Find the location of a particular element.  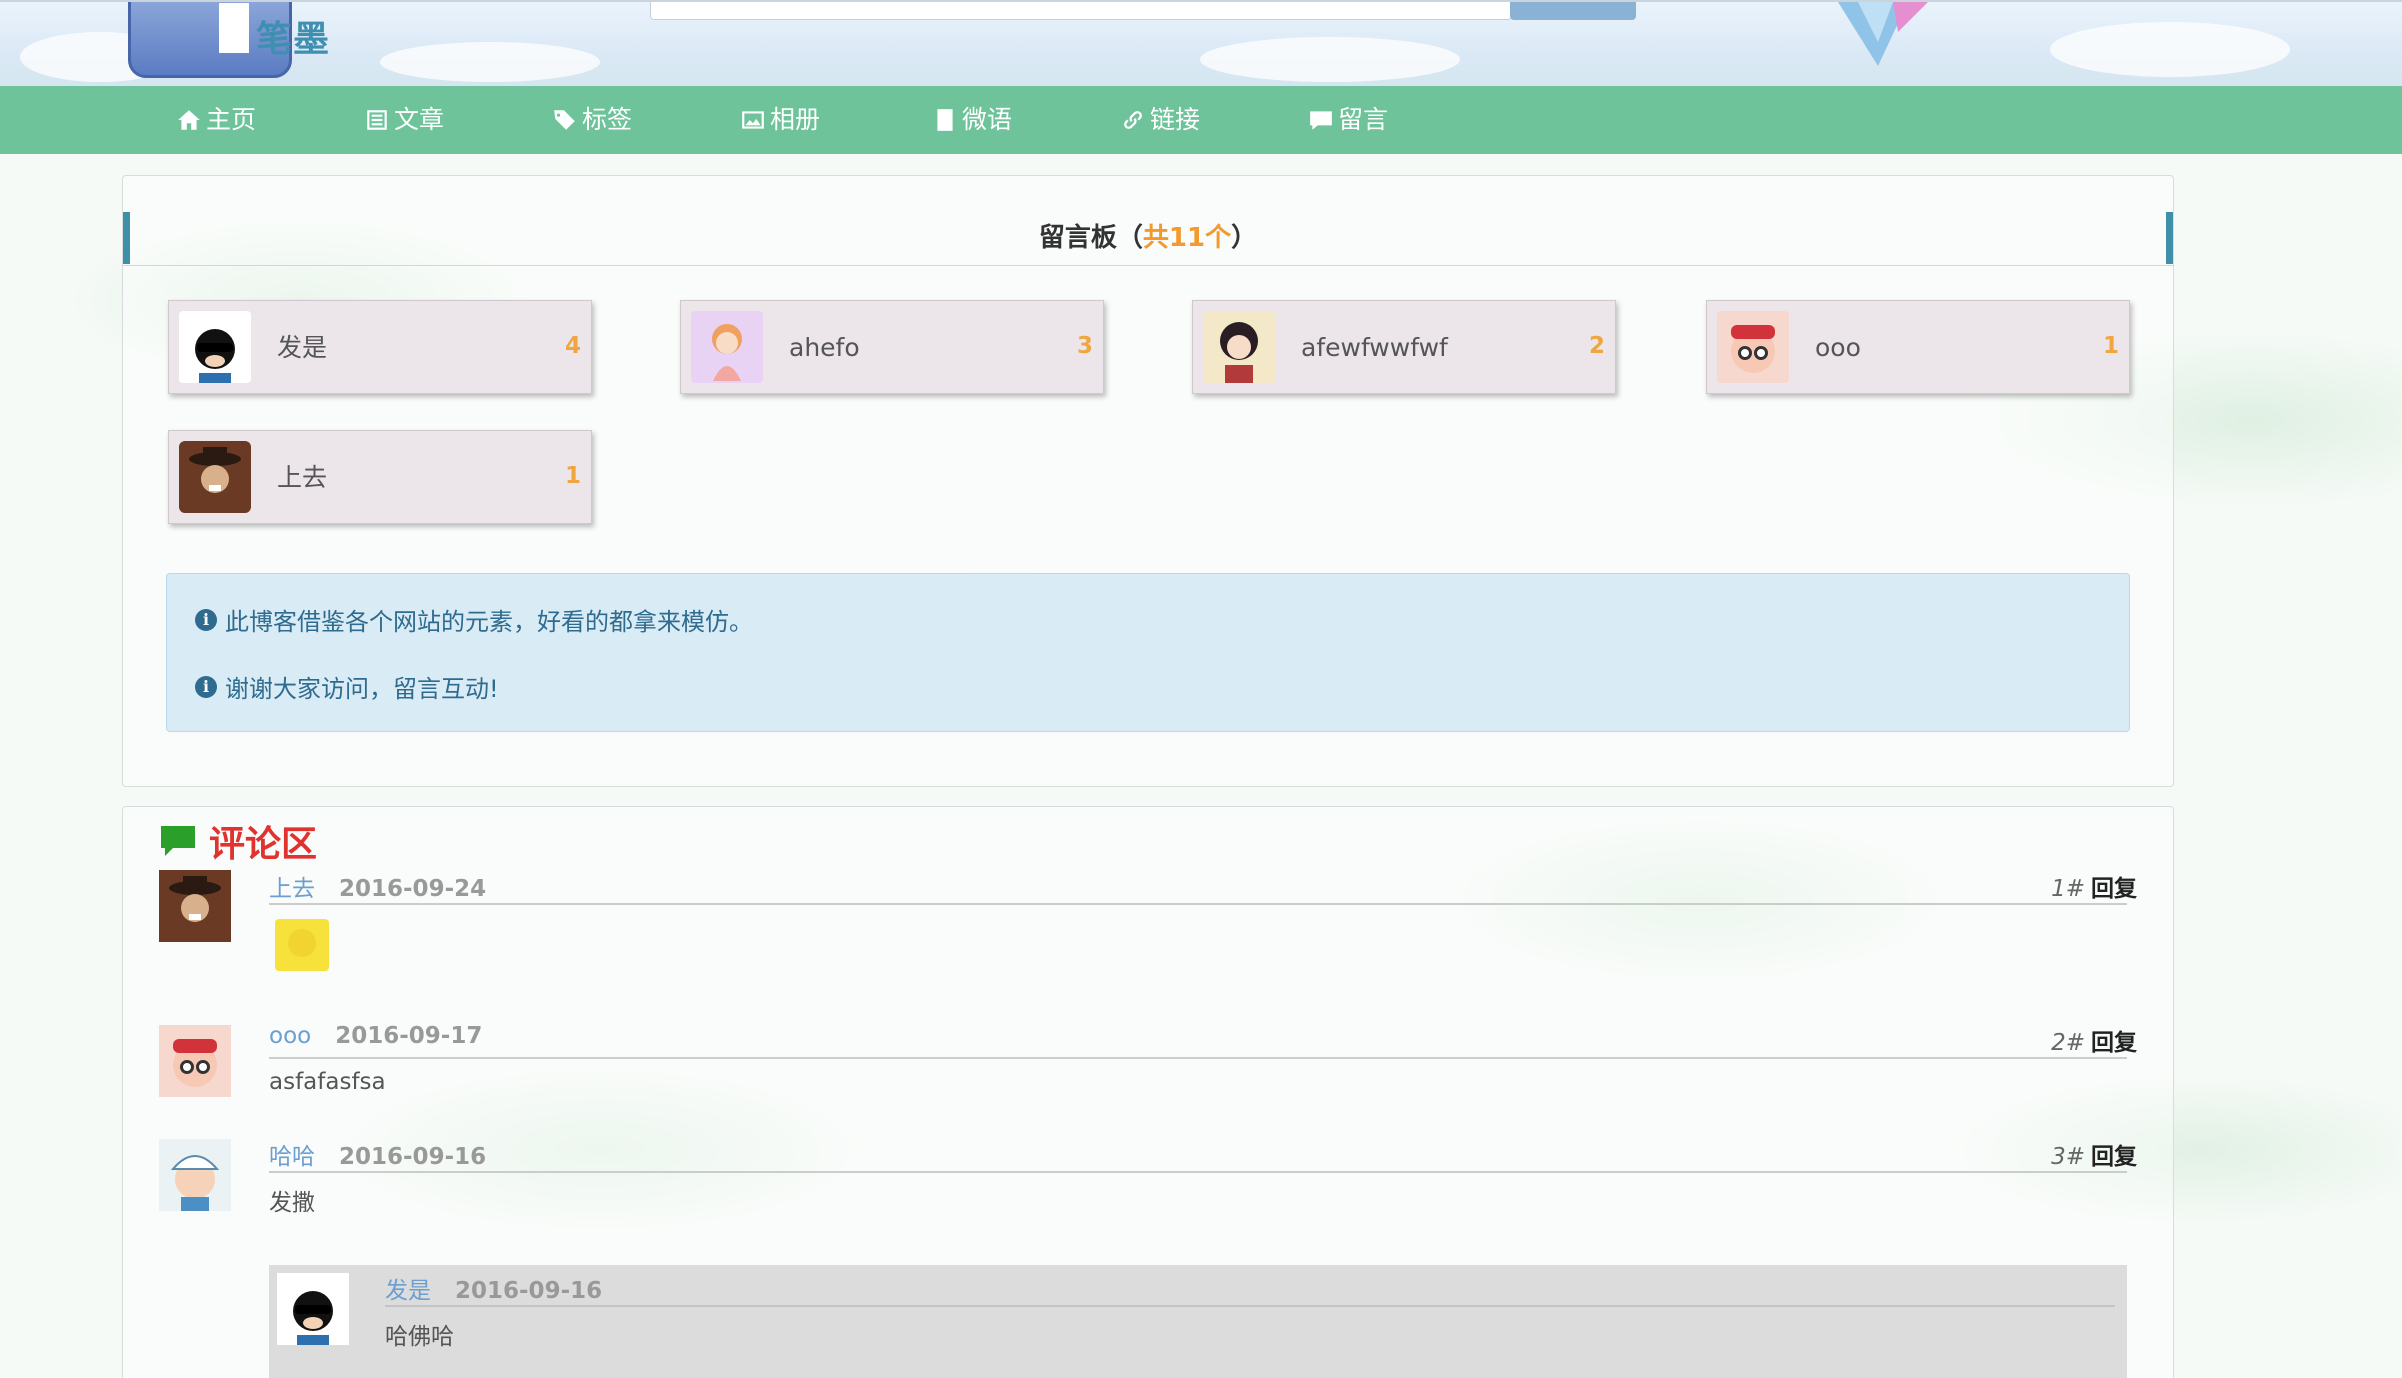

main-nav: 主页 文章 标签 相册 微语 链接 留言 is located at coordinates (1201, 120).